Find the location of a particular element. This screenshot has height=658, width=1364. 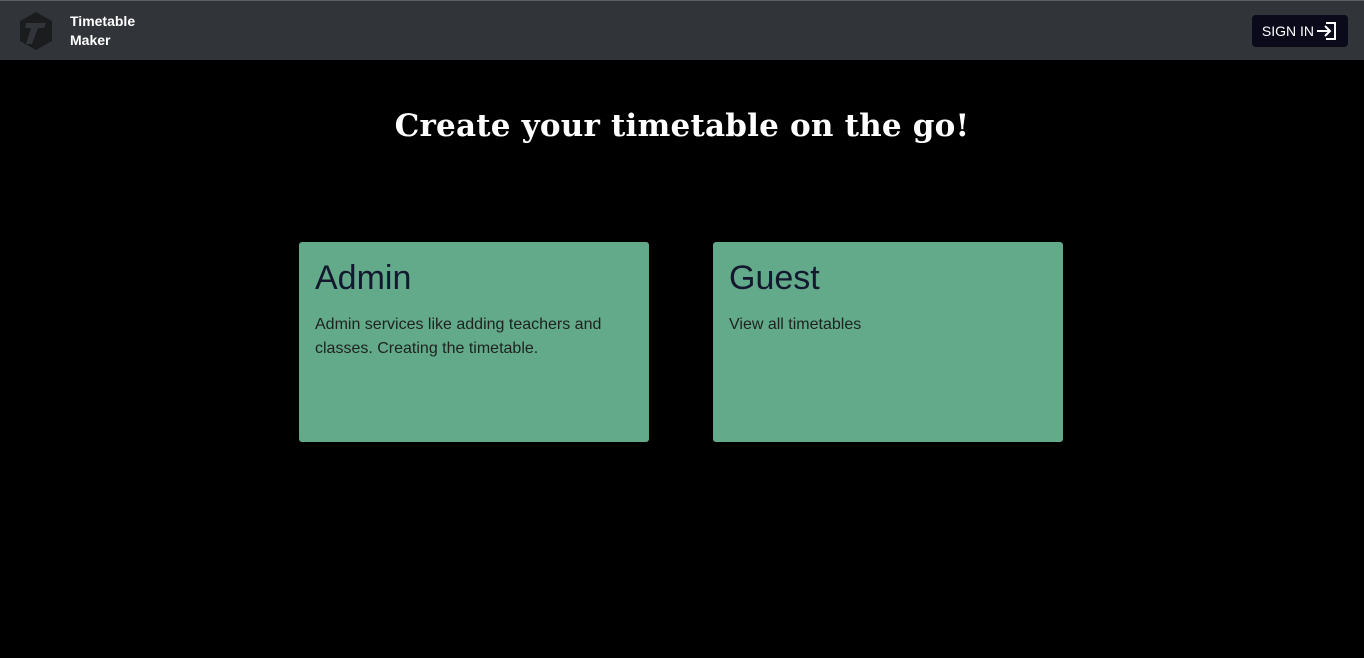

guest-card: Guest View all timetables is located at coordinates (888, 342).